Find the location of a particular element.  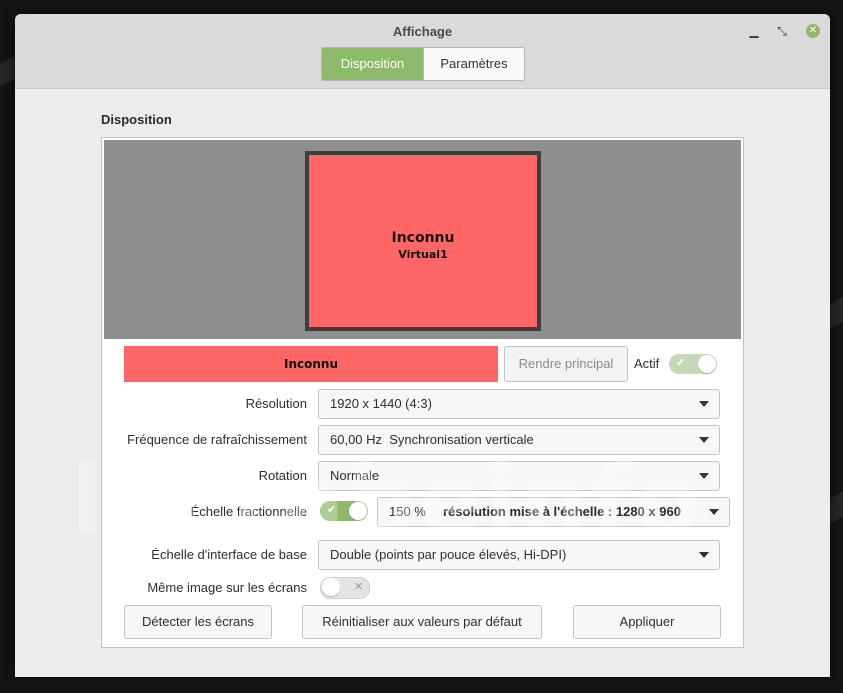

close-icon: ✕ is located at coordinates (813, 31).